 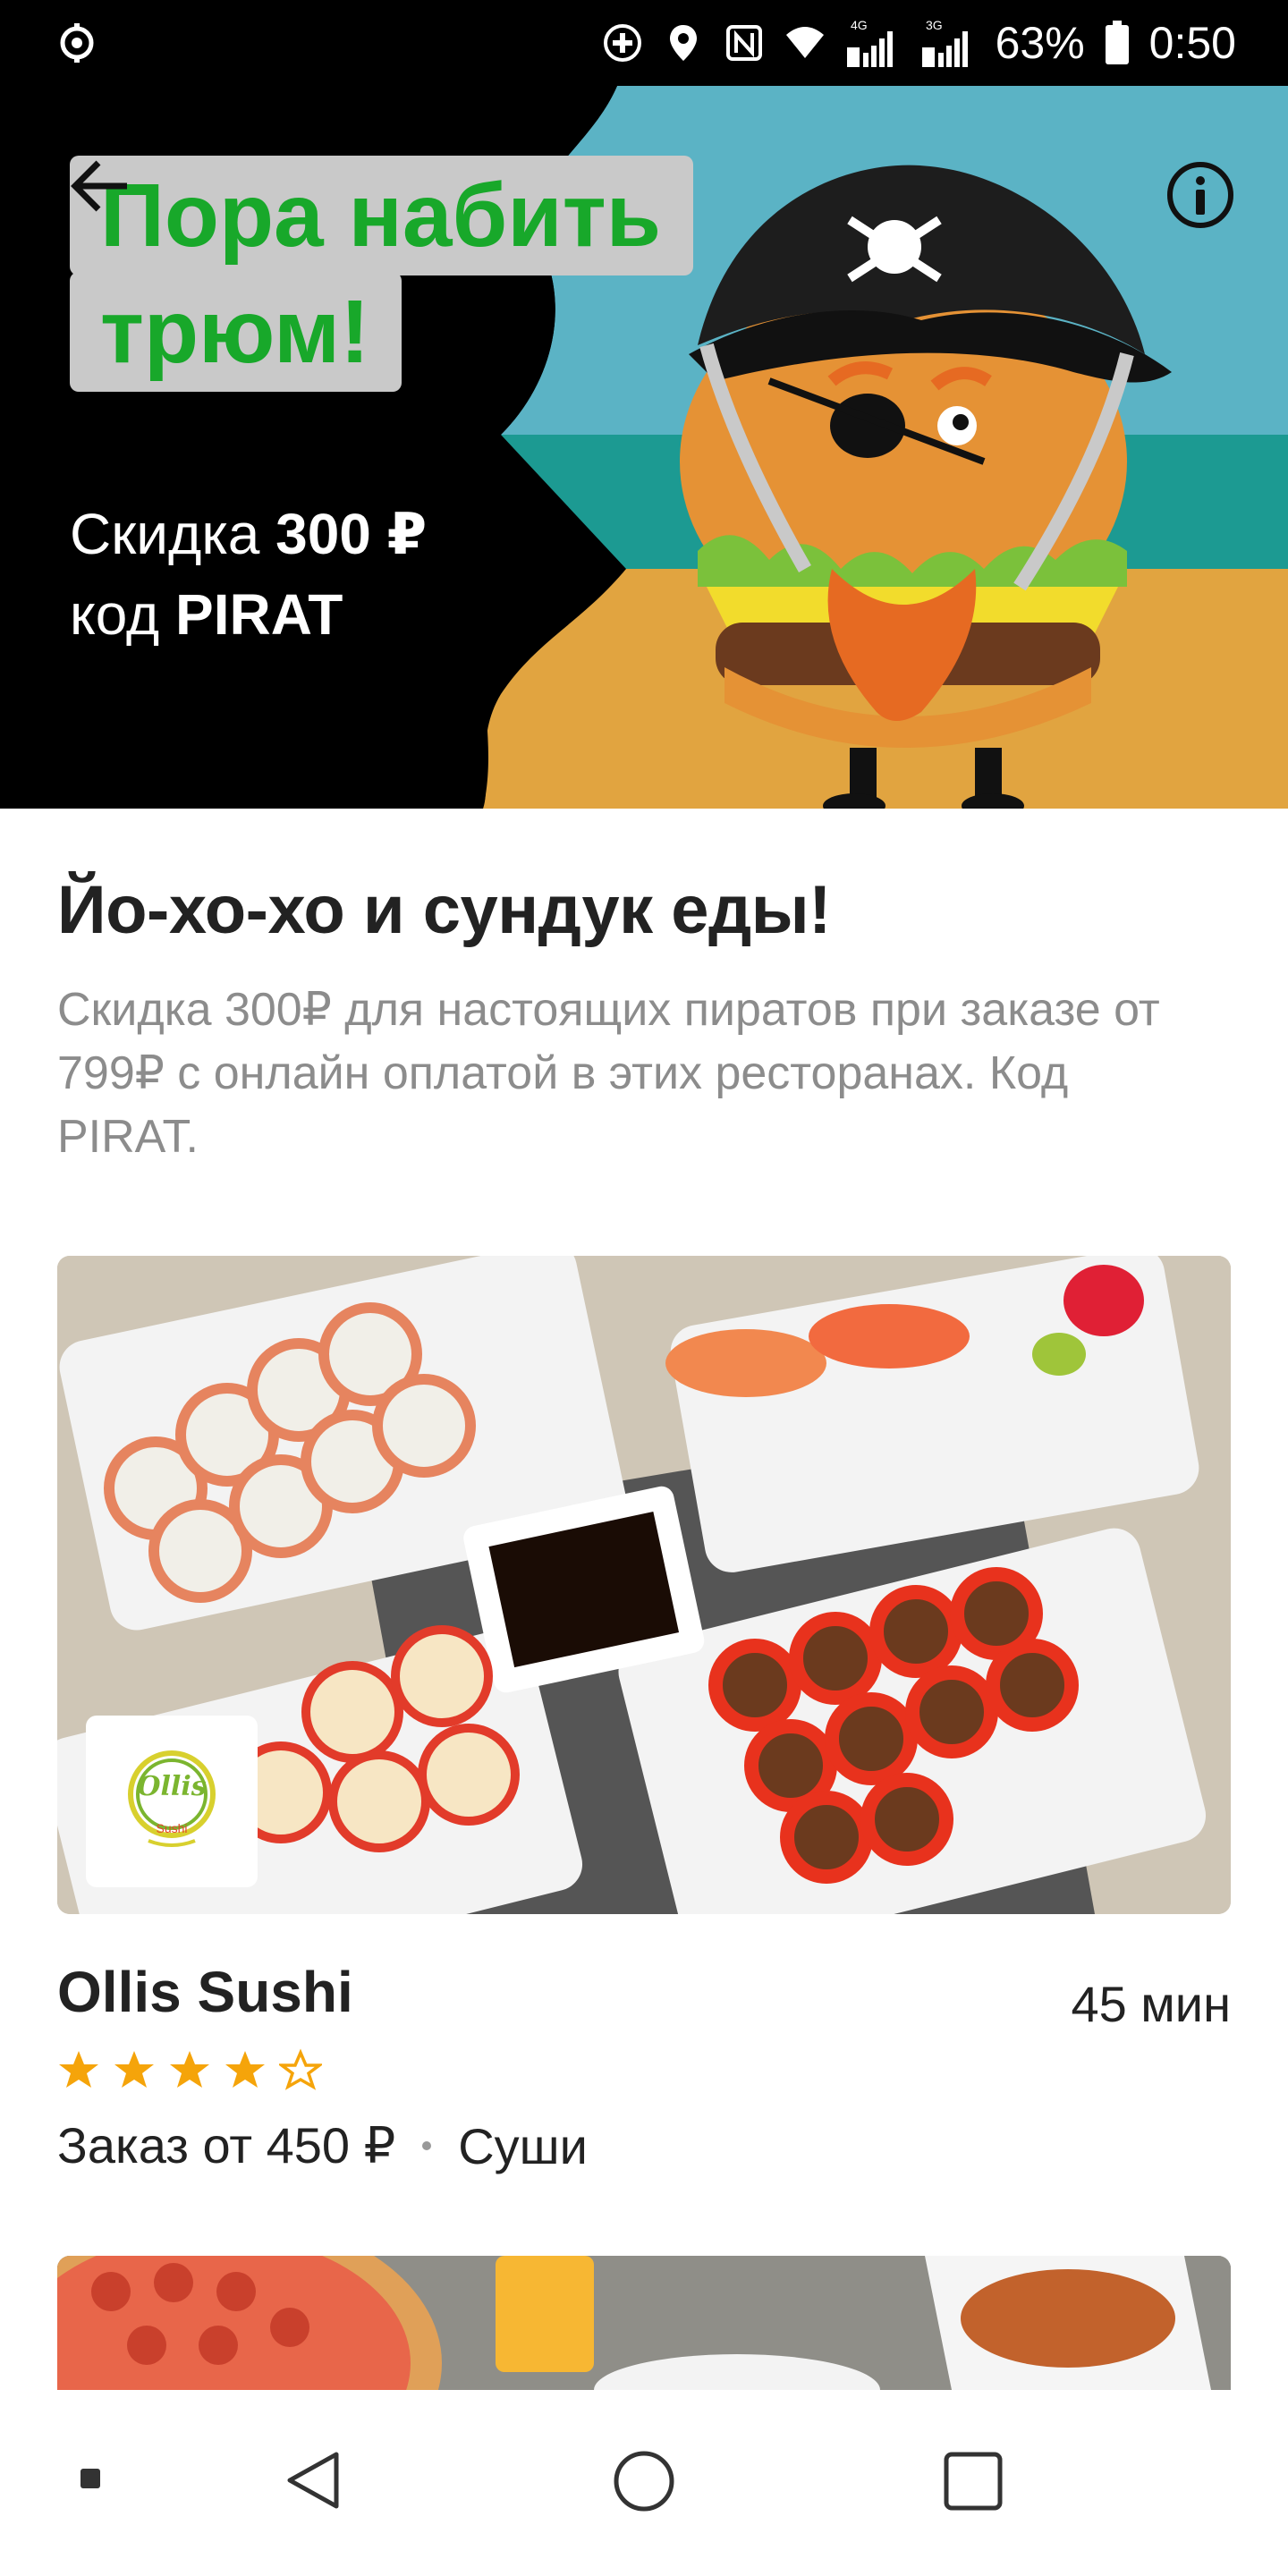 I want to click on logo-subtext: Sushi, so click(x=172, y=1828).